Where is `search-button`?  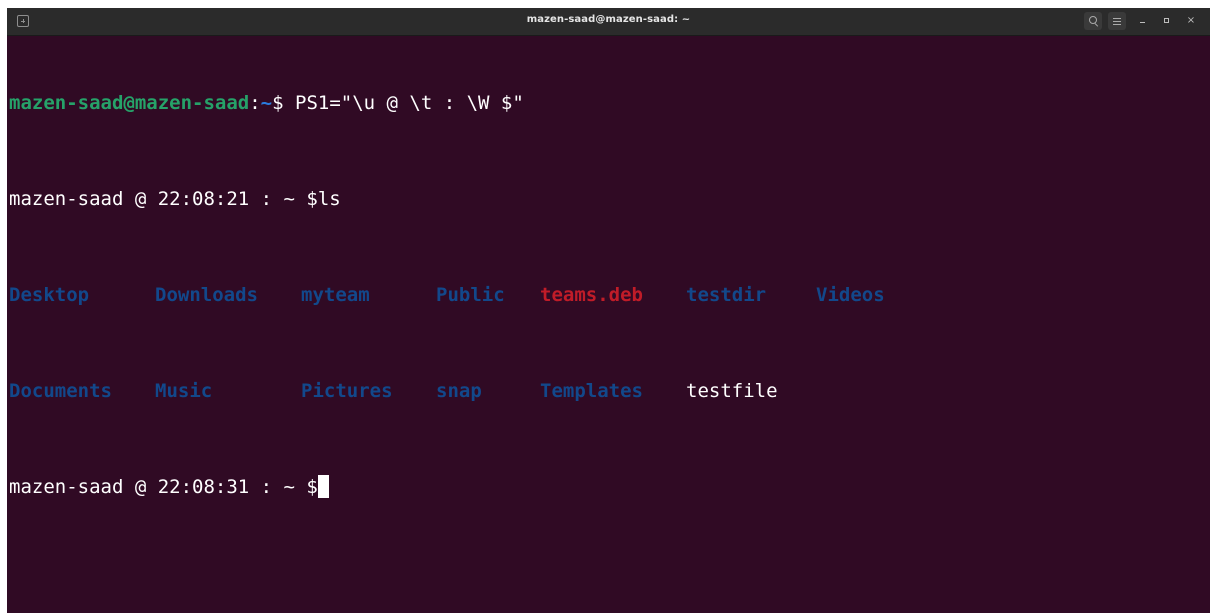
search-button is located at coordinates (1093, 21).